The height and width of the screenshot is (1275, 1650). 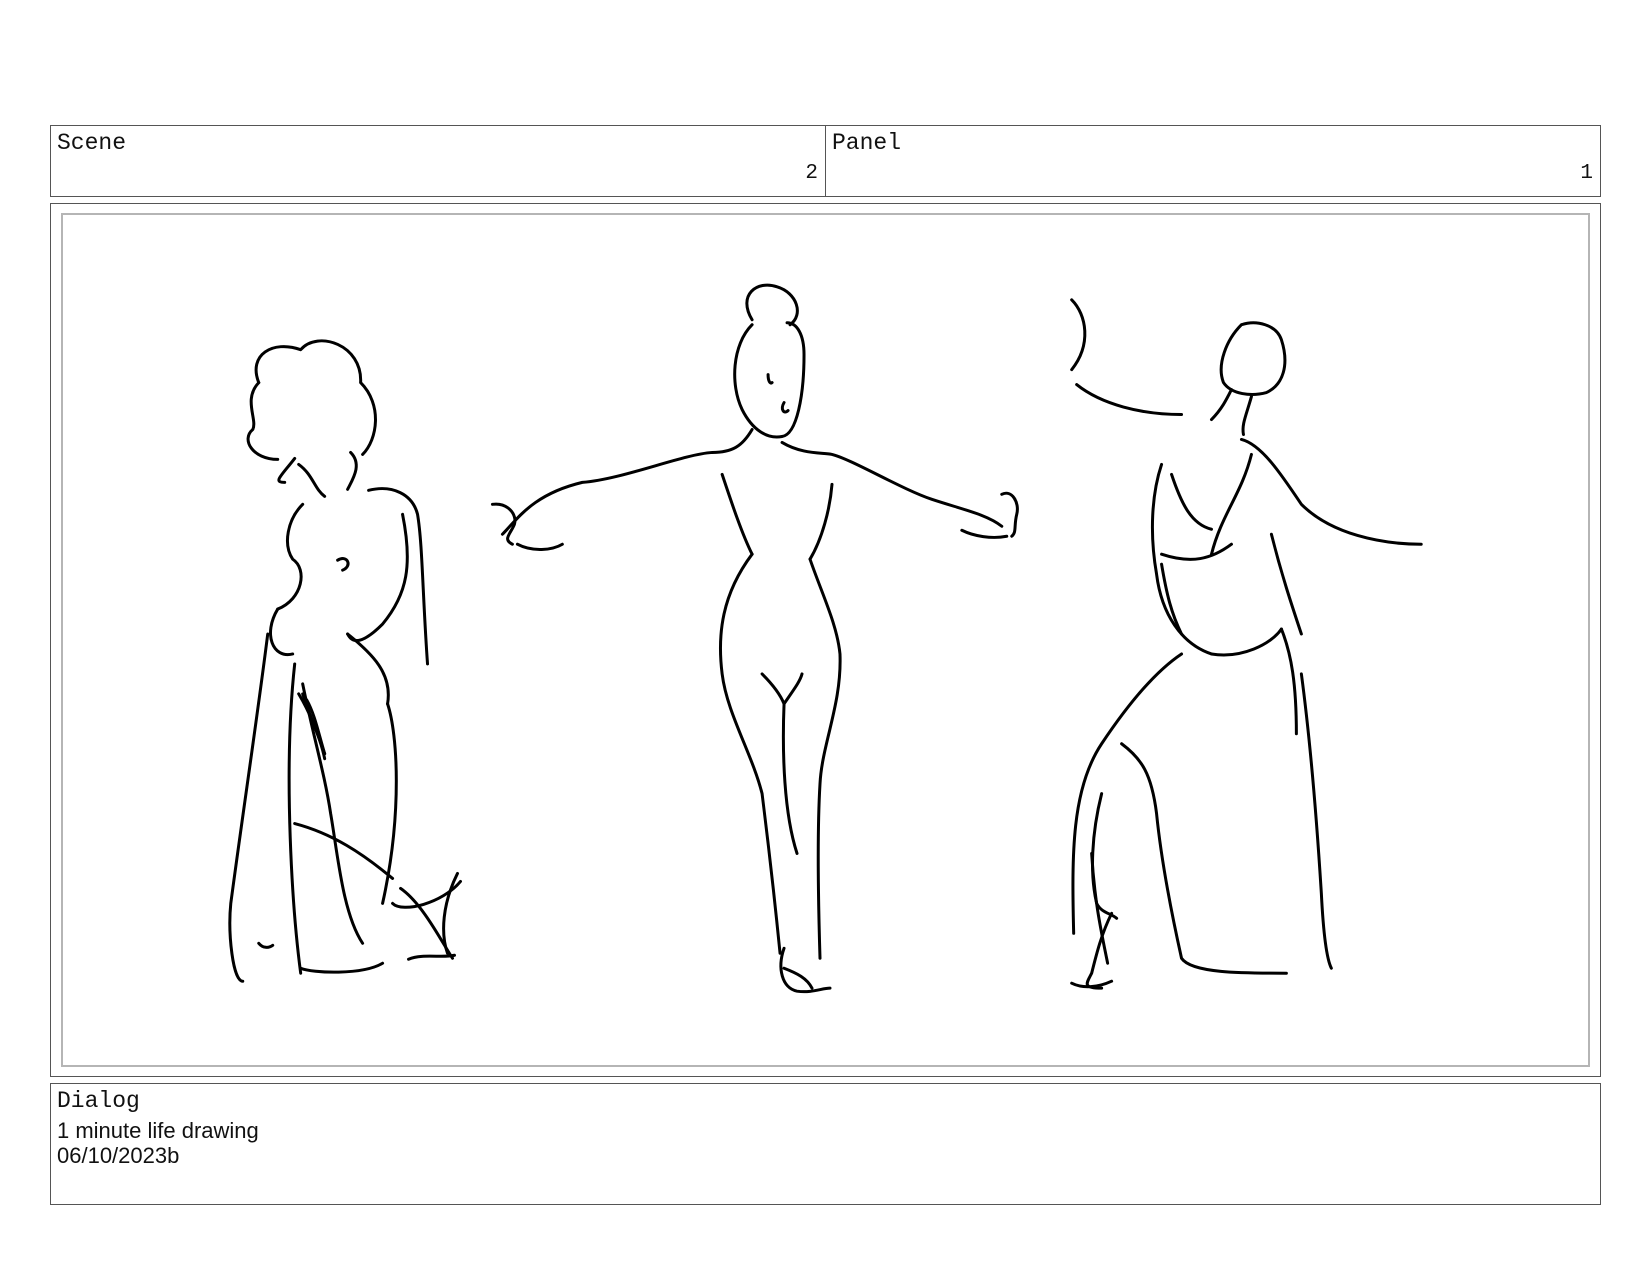 I want to click on figure-right, so click(x=1246, y=644).